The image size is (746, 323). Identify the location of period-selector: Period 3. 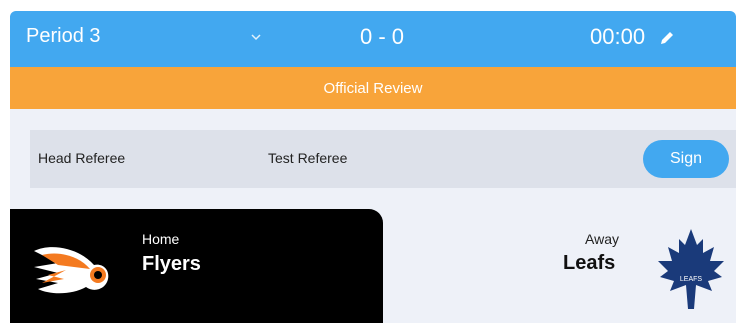
(63, 36).